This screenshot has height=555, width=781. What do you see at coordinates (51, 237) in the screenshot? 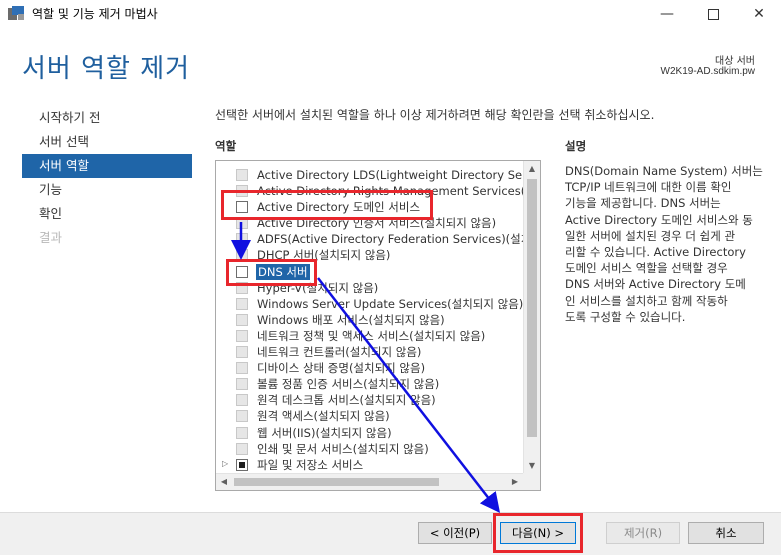
I see `nav-item-results: 결과` at bounding box center [51, 237].